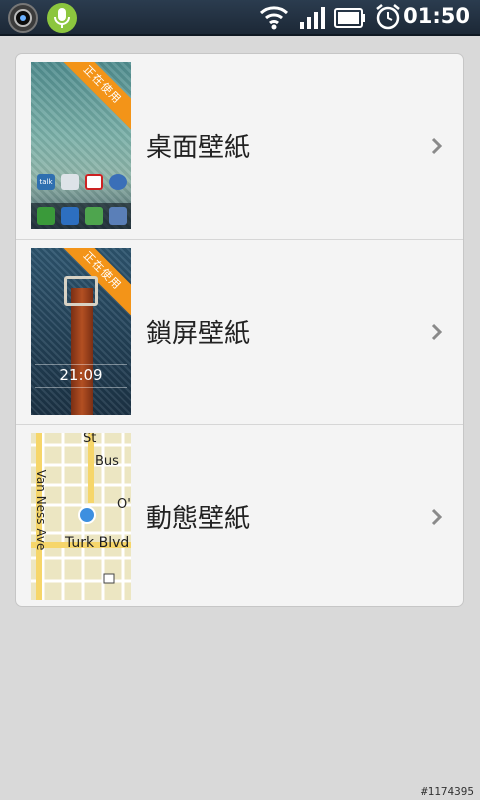 Image resolution: width=480 pixels, height=800 pixels. What do you see at coordinates (350, 20) in the screenshot?
I see `battery-icon` at bounding box center [350, 20].